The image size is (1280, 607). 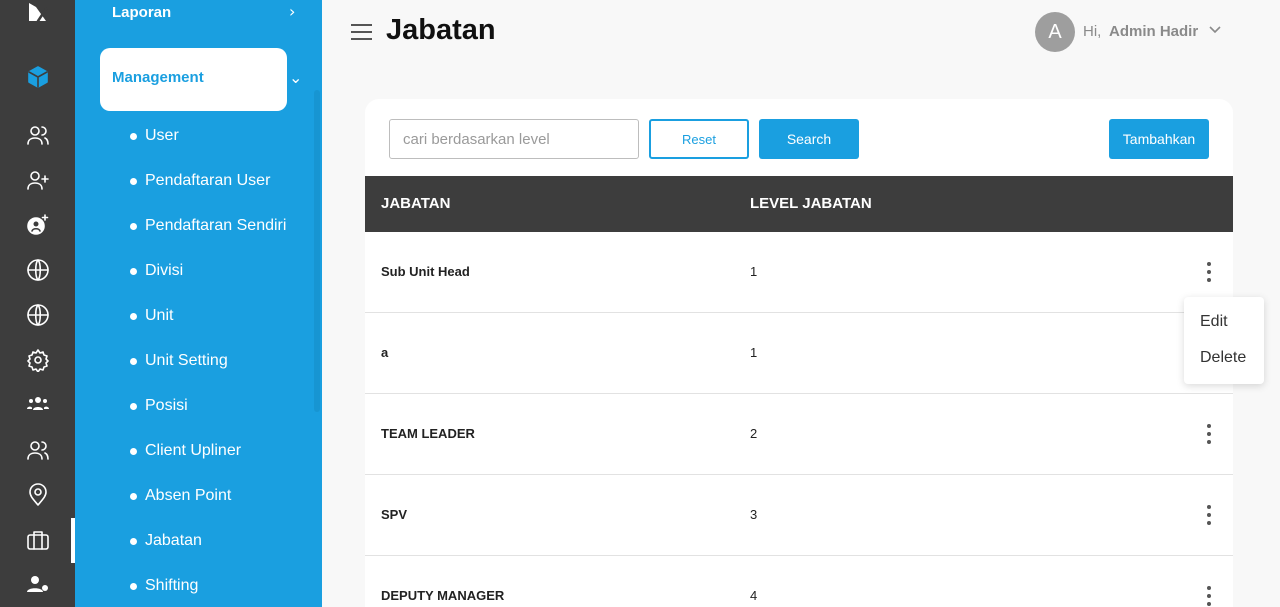 I want to click on sidebar-item-laporan: Laporan, so click(x=141, y=12).